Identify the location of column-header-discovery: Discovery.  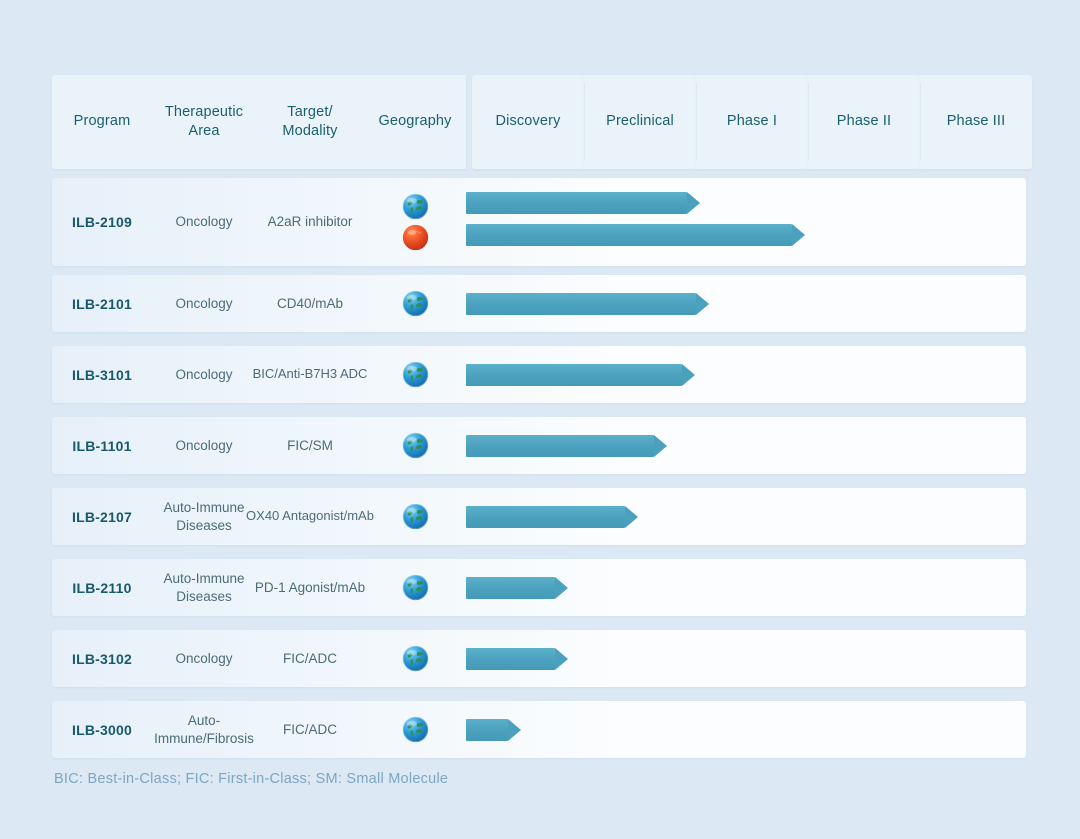
(528, 122).